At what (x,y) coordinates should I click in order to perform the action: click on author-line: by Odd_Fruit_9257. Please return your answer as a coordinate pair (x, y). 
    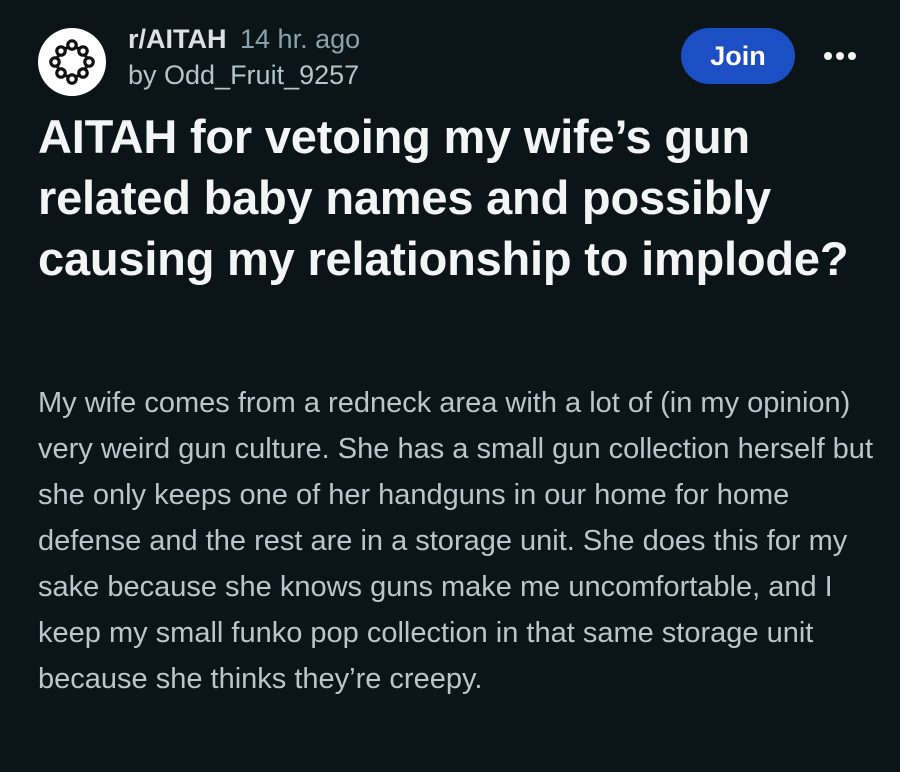
    Looking at the image, I should click on (244, 75).